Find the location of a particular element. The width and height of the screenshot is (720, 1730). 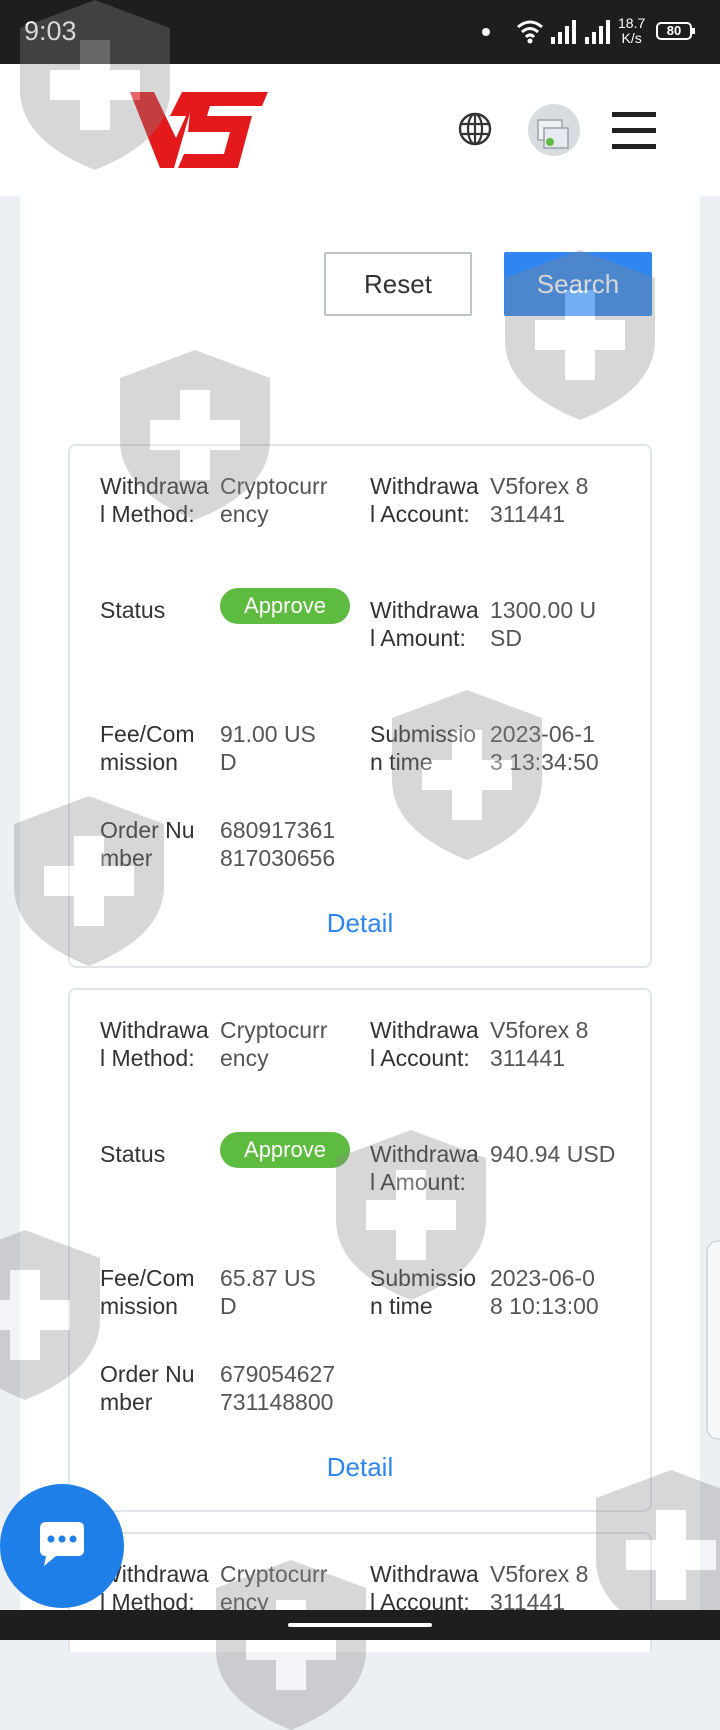

notification-dot-icon is located at coordinates (486, 32).